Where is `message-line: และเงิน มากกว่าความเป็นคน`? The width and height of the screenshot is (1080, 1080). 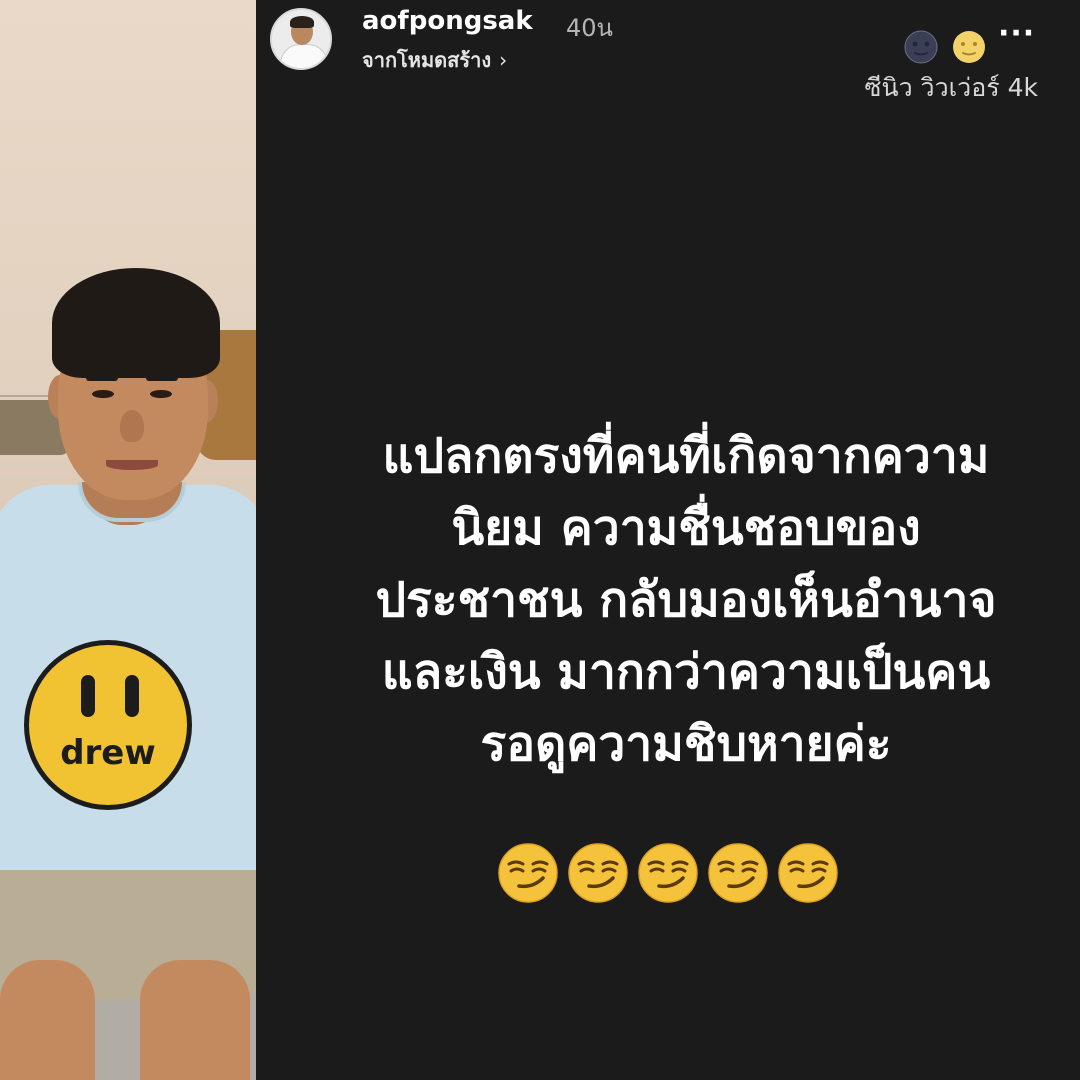
message-line: และเงิน มากกว่าความเป็นคน is located at coordinates (686, 672).